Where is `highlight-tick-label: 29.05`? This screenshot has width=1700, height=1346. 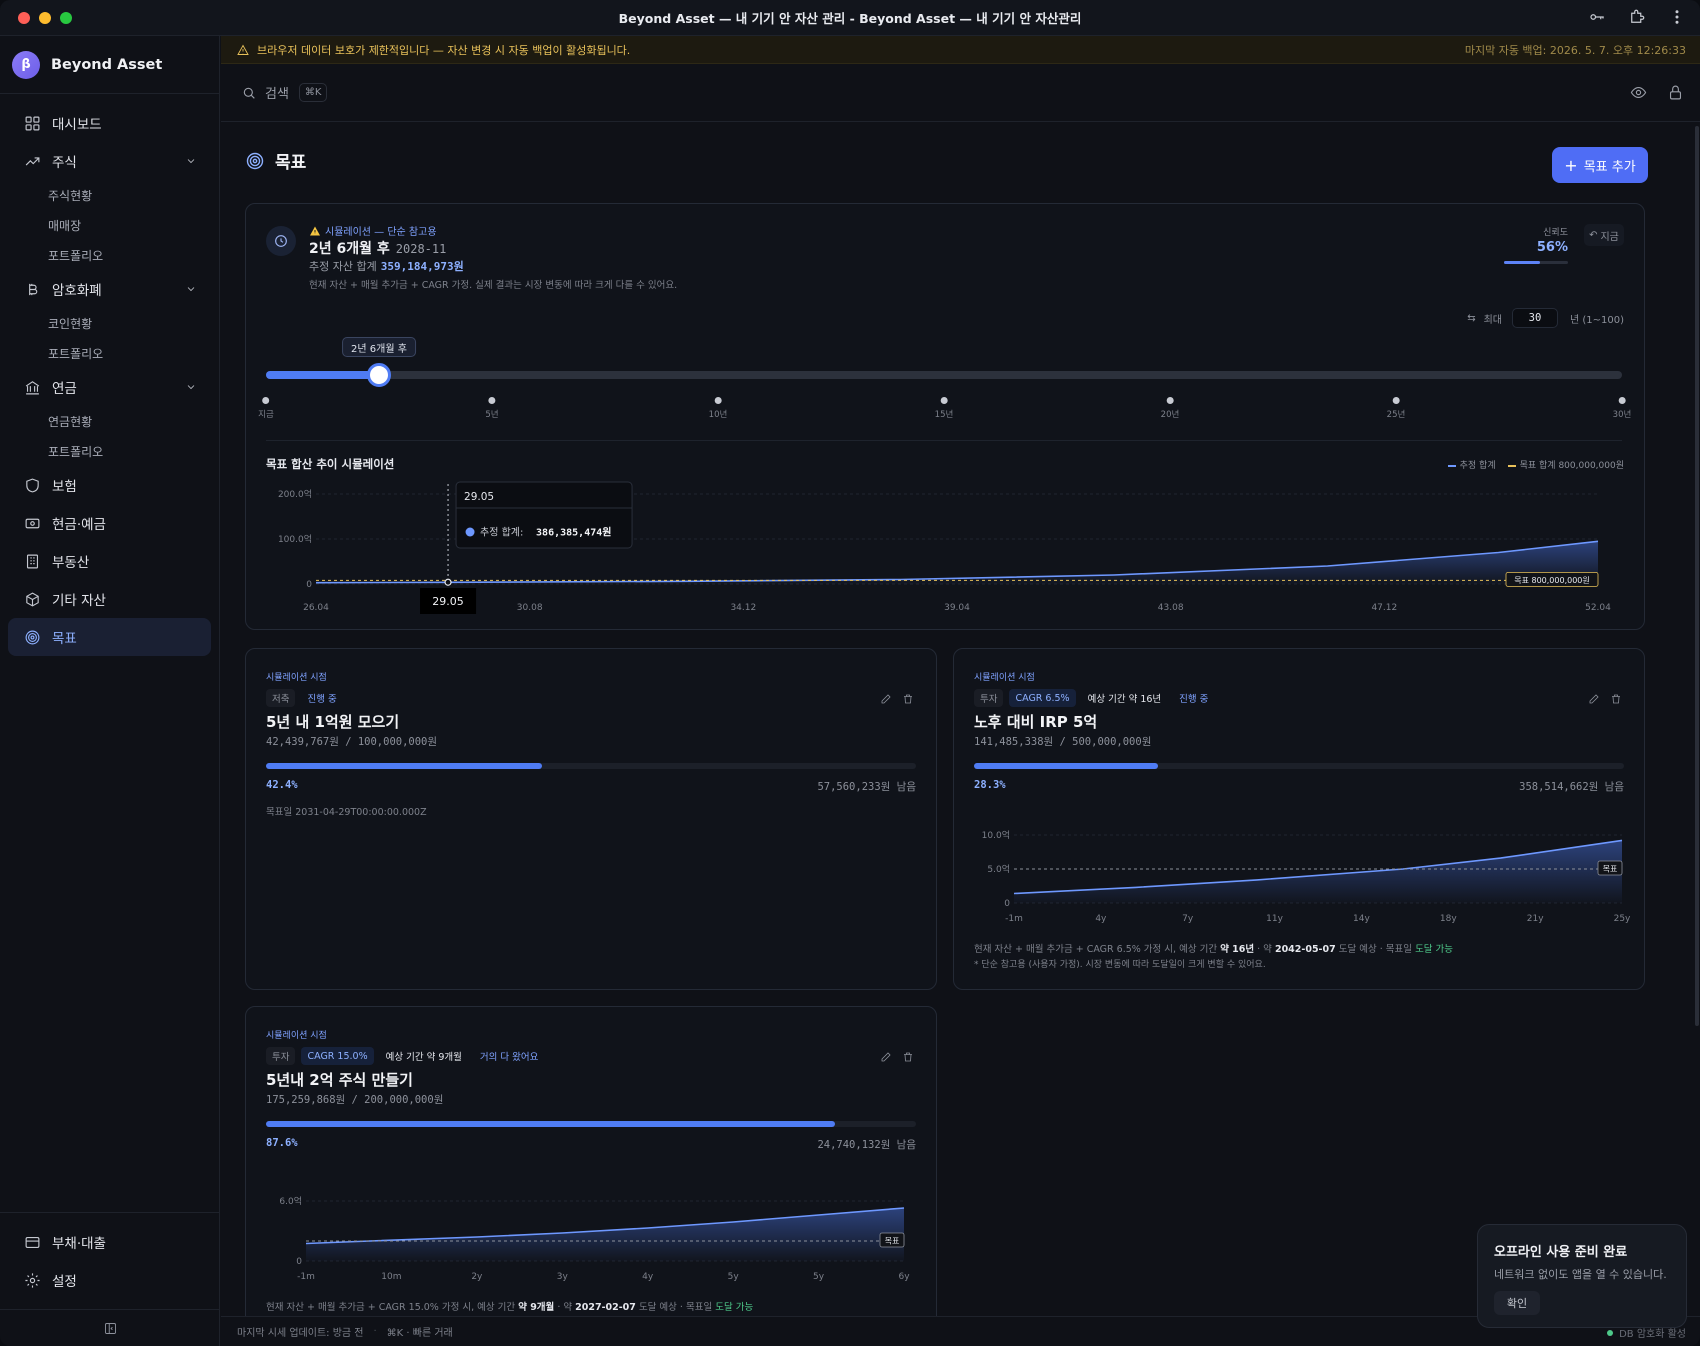 highlight-tick-label: 29.05 is located at coordinates (448, 601).